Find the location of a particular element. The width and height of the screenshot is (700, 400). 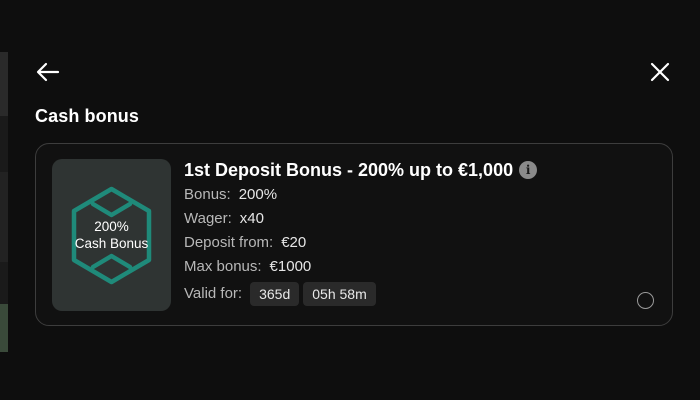

section-title: Cash bonus is located at coordinates (87, 116).